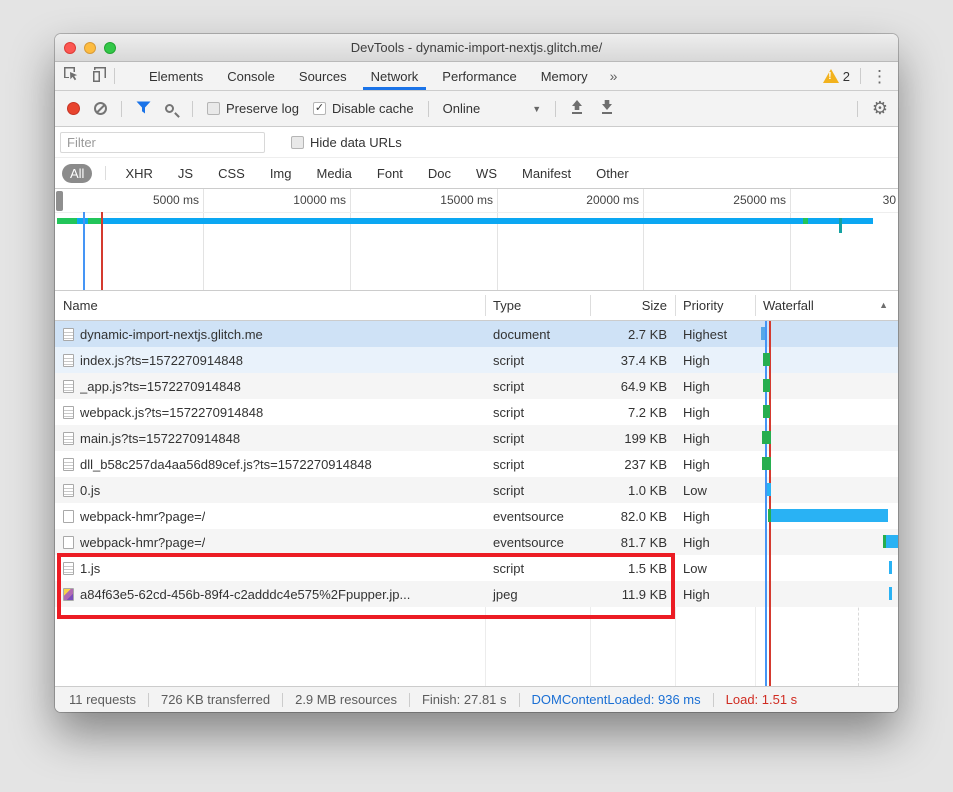  Describe the element at coordinates (346, 699) in the screenshot. I see `resources-size: 2.9 MB resources` at that location.